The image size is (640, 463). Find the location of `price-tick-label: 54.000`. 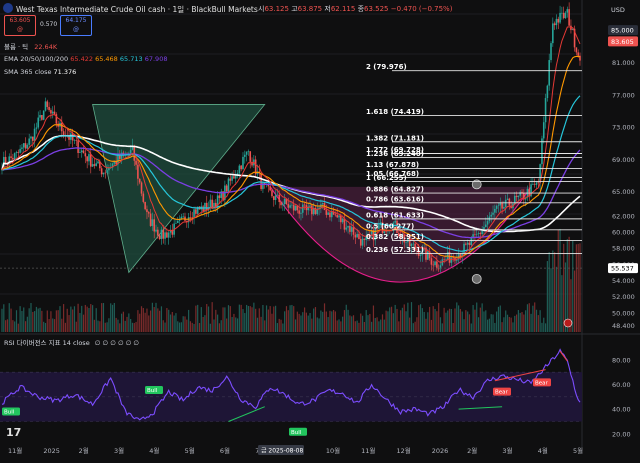

price-tick-label: 54.000 is located at coordinates (623, 281).